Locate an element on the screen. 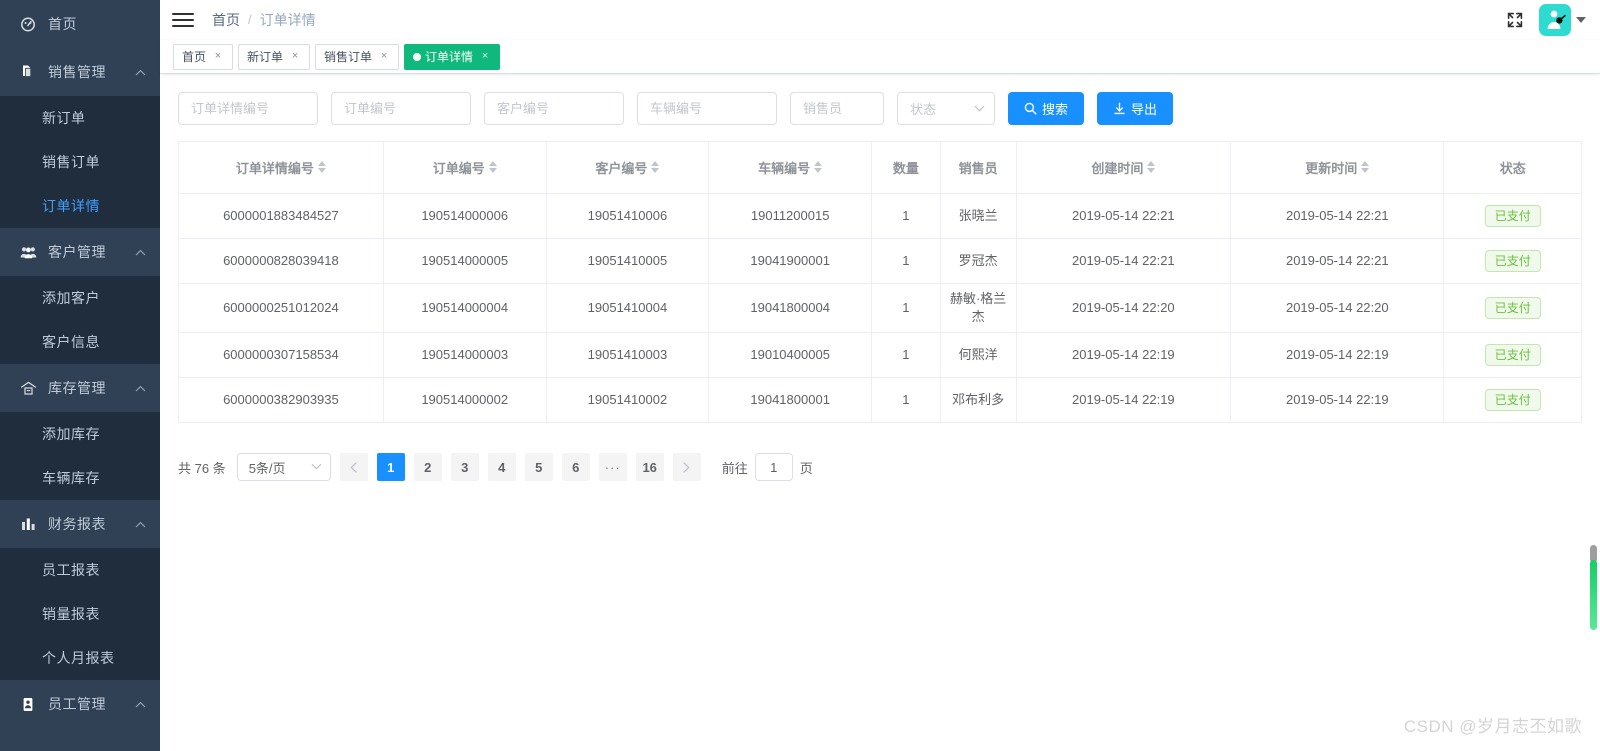  tag-item-order-detail: 订单详情 × is located at coordinates (452, 56).